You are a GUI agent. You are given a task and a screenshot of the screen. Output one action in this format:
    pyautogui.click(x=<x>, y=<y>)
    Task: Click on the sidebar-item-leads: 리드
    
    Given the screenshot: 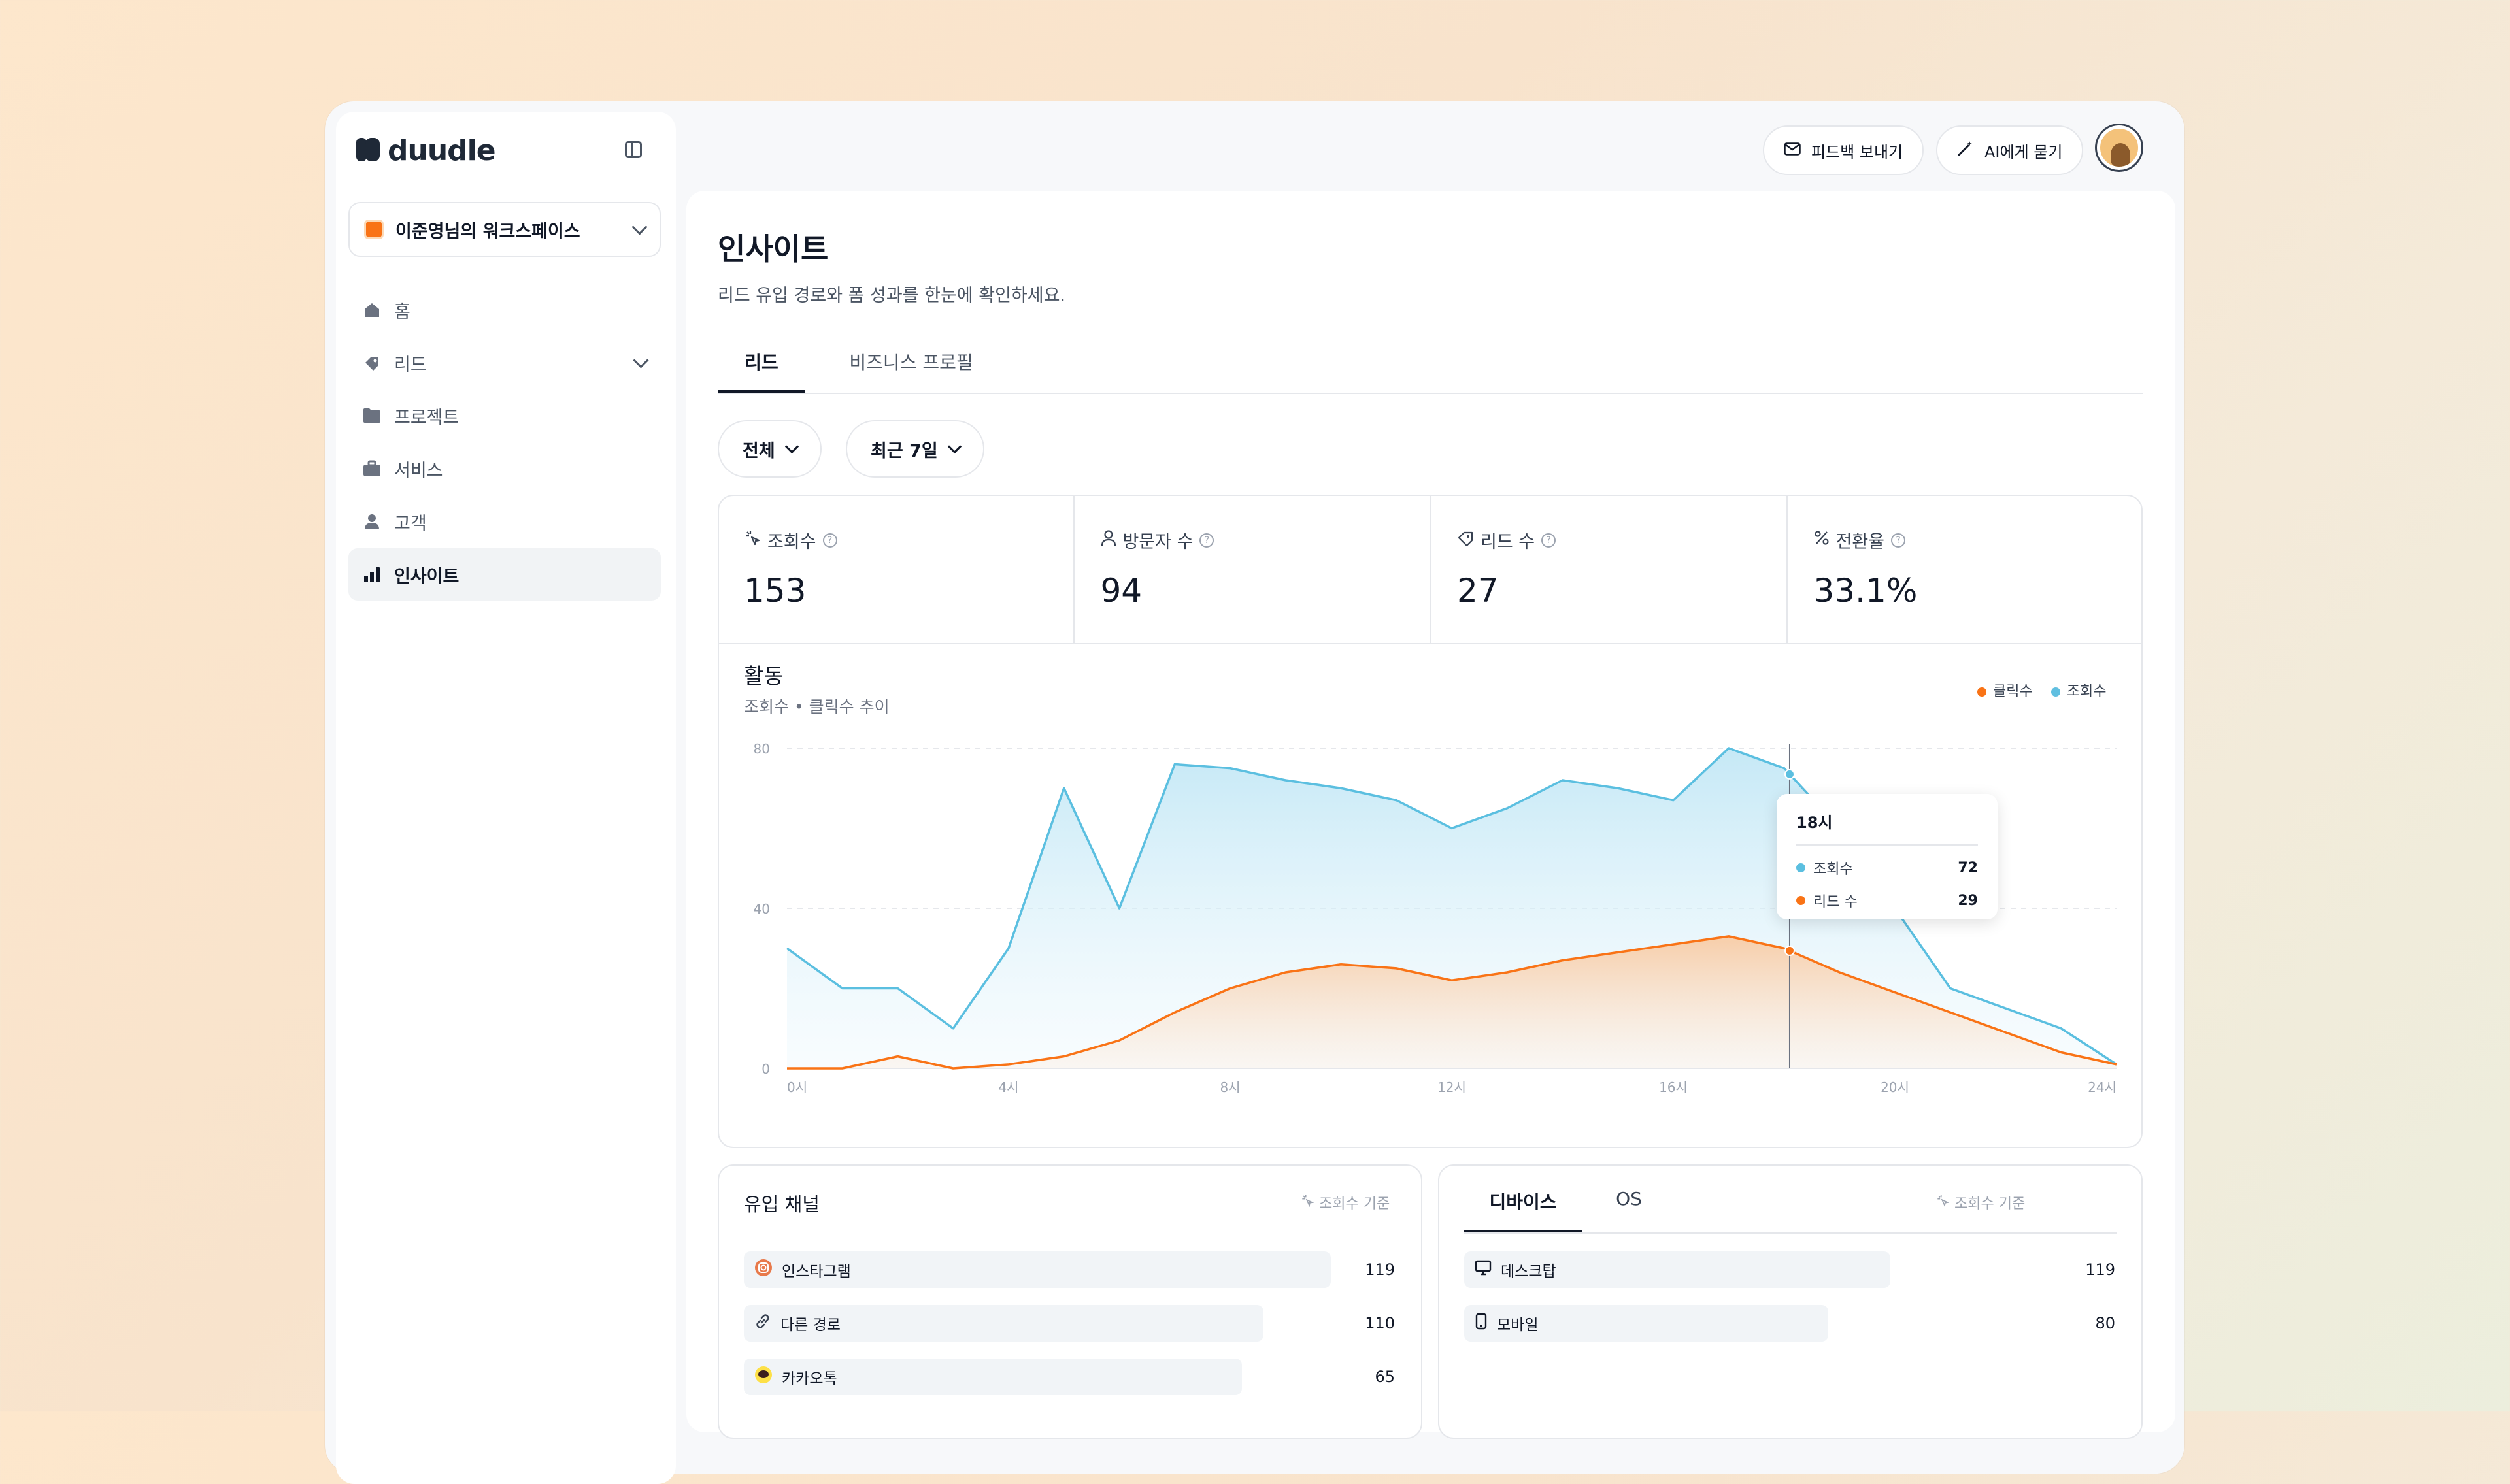 What is the action you would take?
    pyautogui.click(x=504, y=363)
    